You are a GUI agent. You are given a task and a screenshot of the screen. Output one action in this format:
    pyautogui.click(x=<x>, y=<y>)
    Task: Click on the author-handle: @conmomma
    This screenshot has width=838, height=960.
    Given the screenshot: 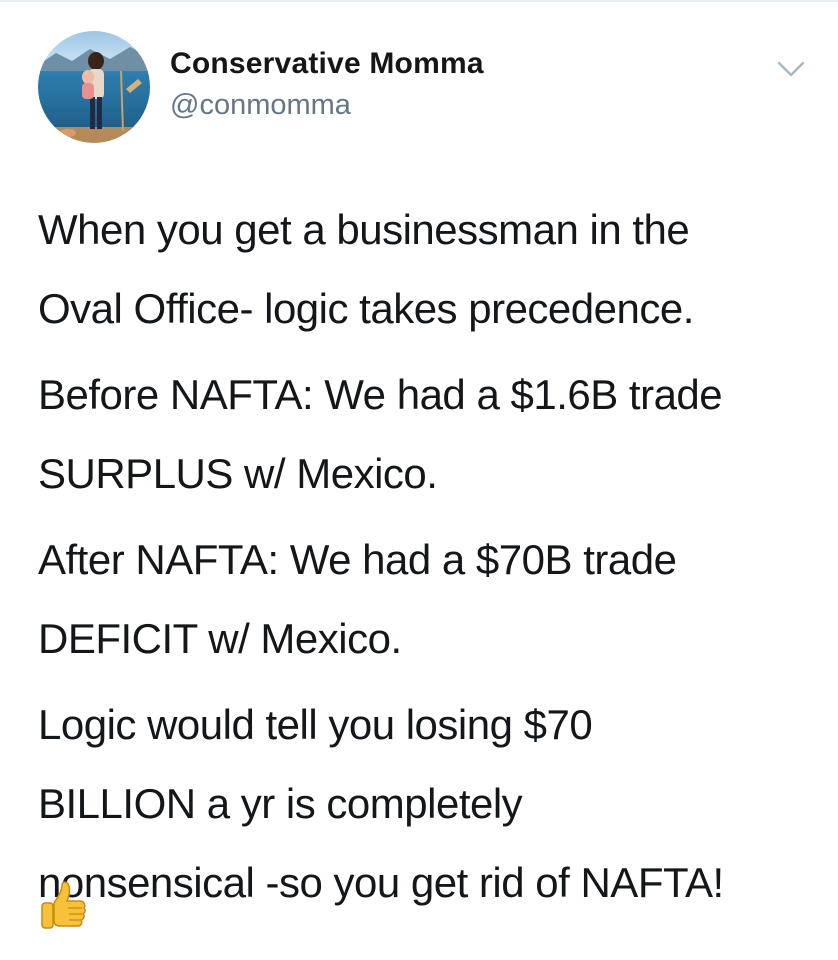 What is the action you would take?
    pyautogui.click(x=260, y=105)
    